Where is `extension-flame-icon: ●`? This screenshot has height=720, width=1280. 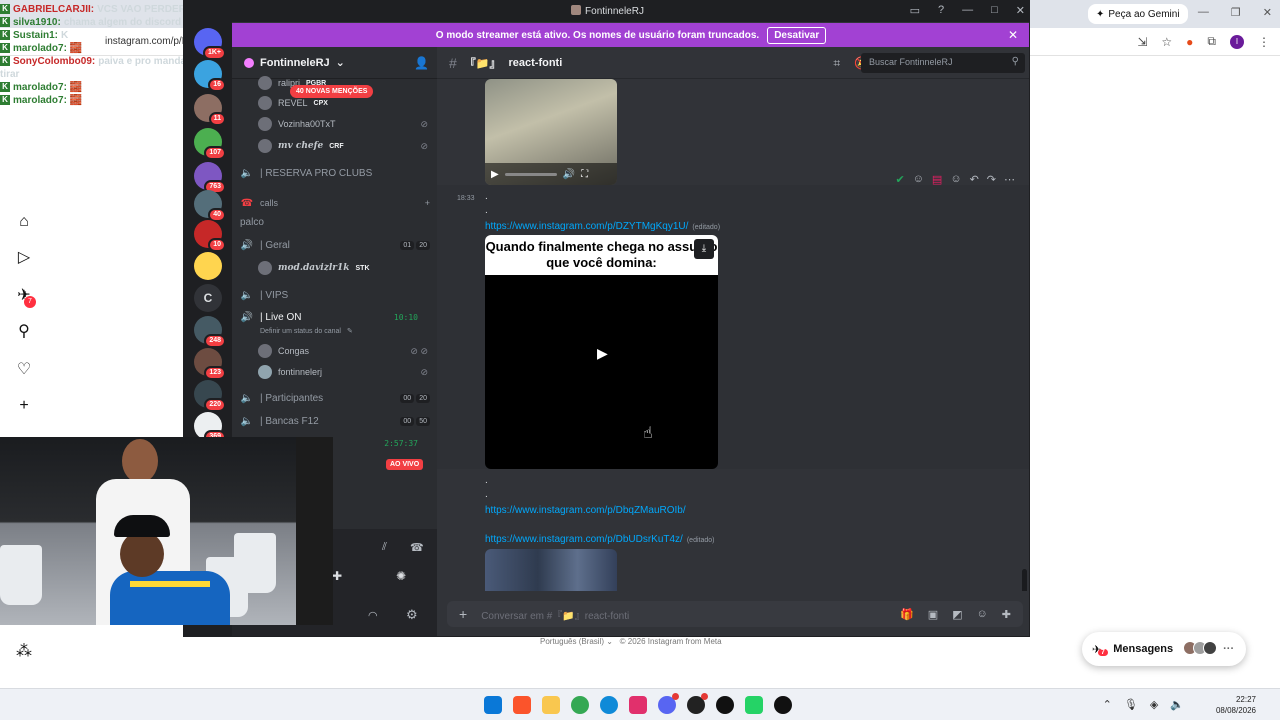 extension-flame-icon: ● is located at coordinates (1189, 42).